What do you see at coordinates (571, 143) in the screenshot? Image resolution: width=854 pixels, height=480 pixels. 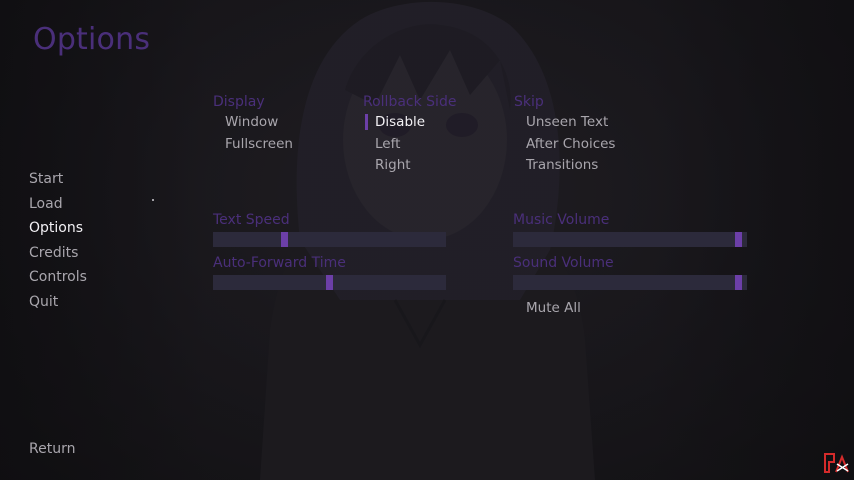 I see `option-label: After Choices` at bounding box center [571, 143].